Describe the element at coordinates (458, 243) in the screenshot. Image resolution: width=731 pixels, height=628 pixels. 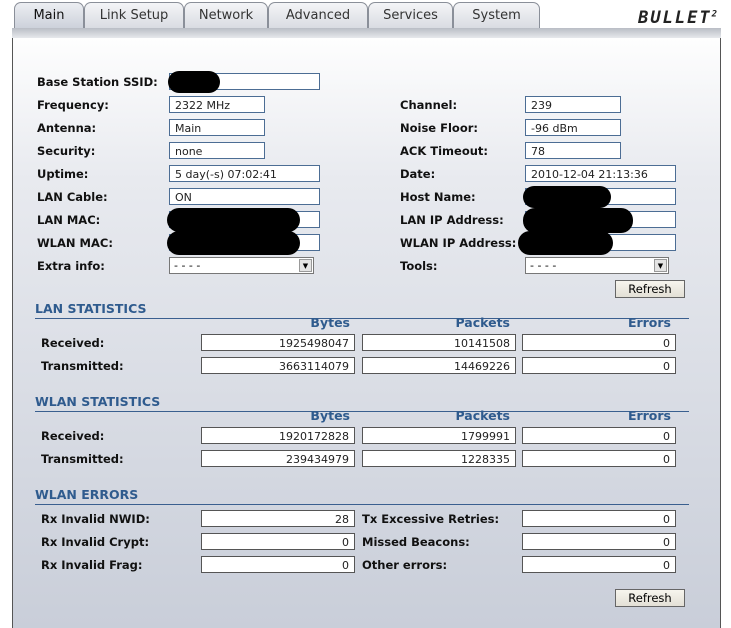
I see `wlan-ip-label: WLAN IP Address:` at that location.